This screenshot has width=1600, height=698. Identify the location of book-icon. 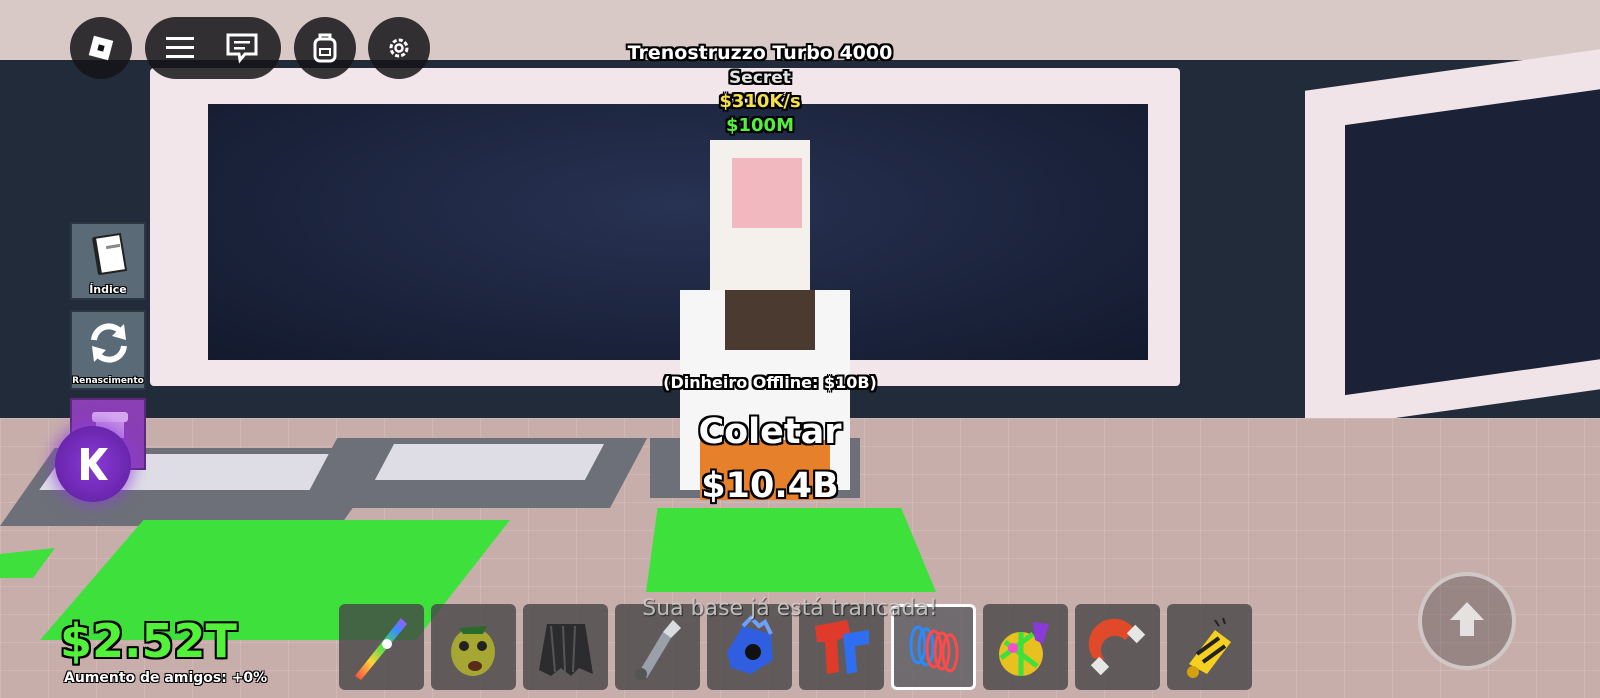
(110, 254).